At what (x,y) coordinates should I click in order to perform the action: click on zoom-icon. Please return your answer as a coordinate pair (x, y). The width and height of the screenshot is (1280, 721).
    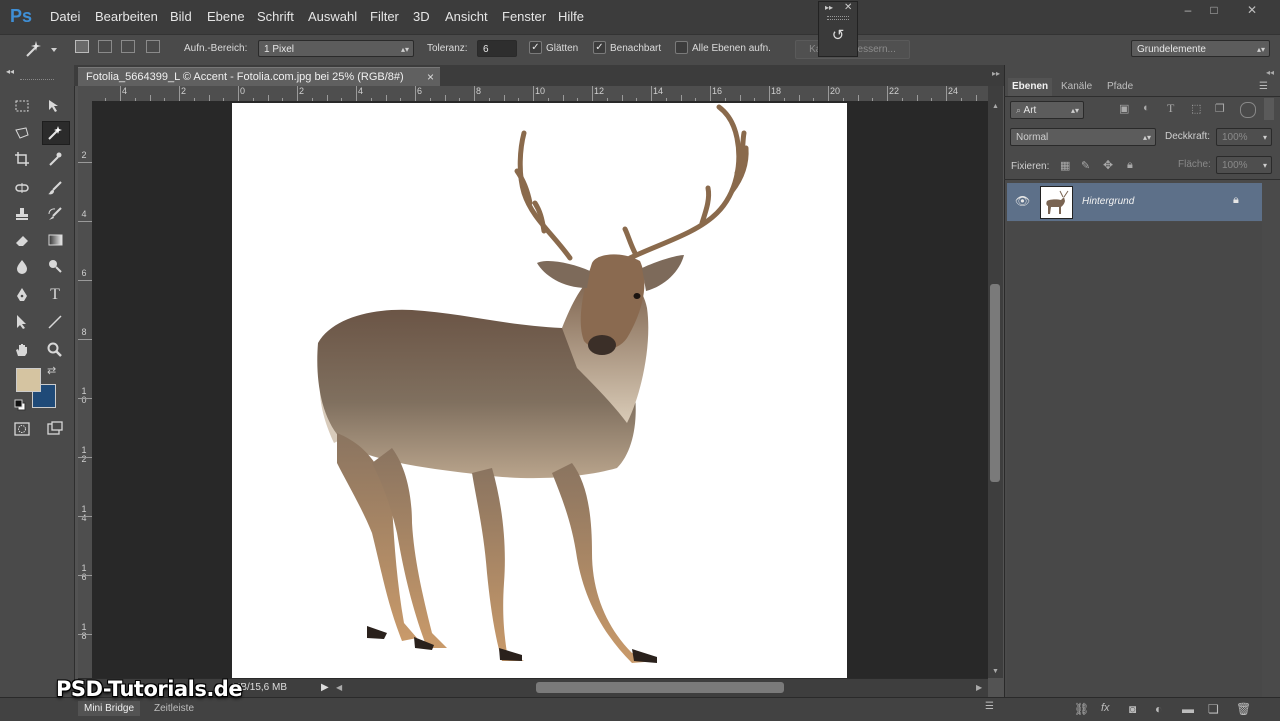
    Looking at the image, I should click on (55, 350).